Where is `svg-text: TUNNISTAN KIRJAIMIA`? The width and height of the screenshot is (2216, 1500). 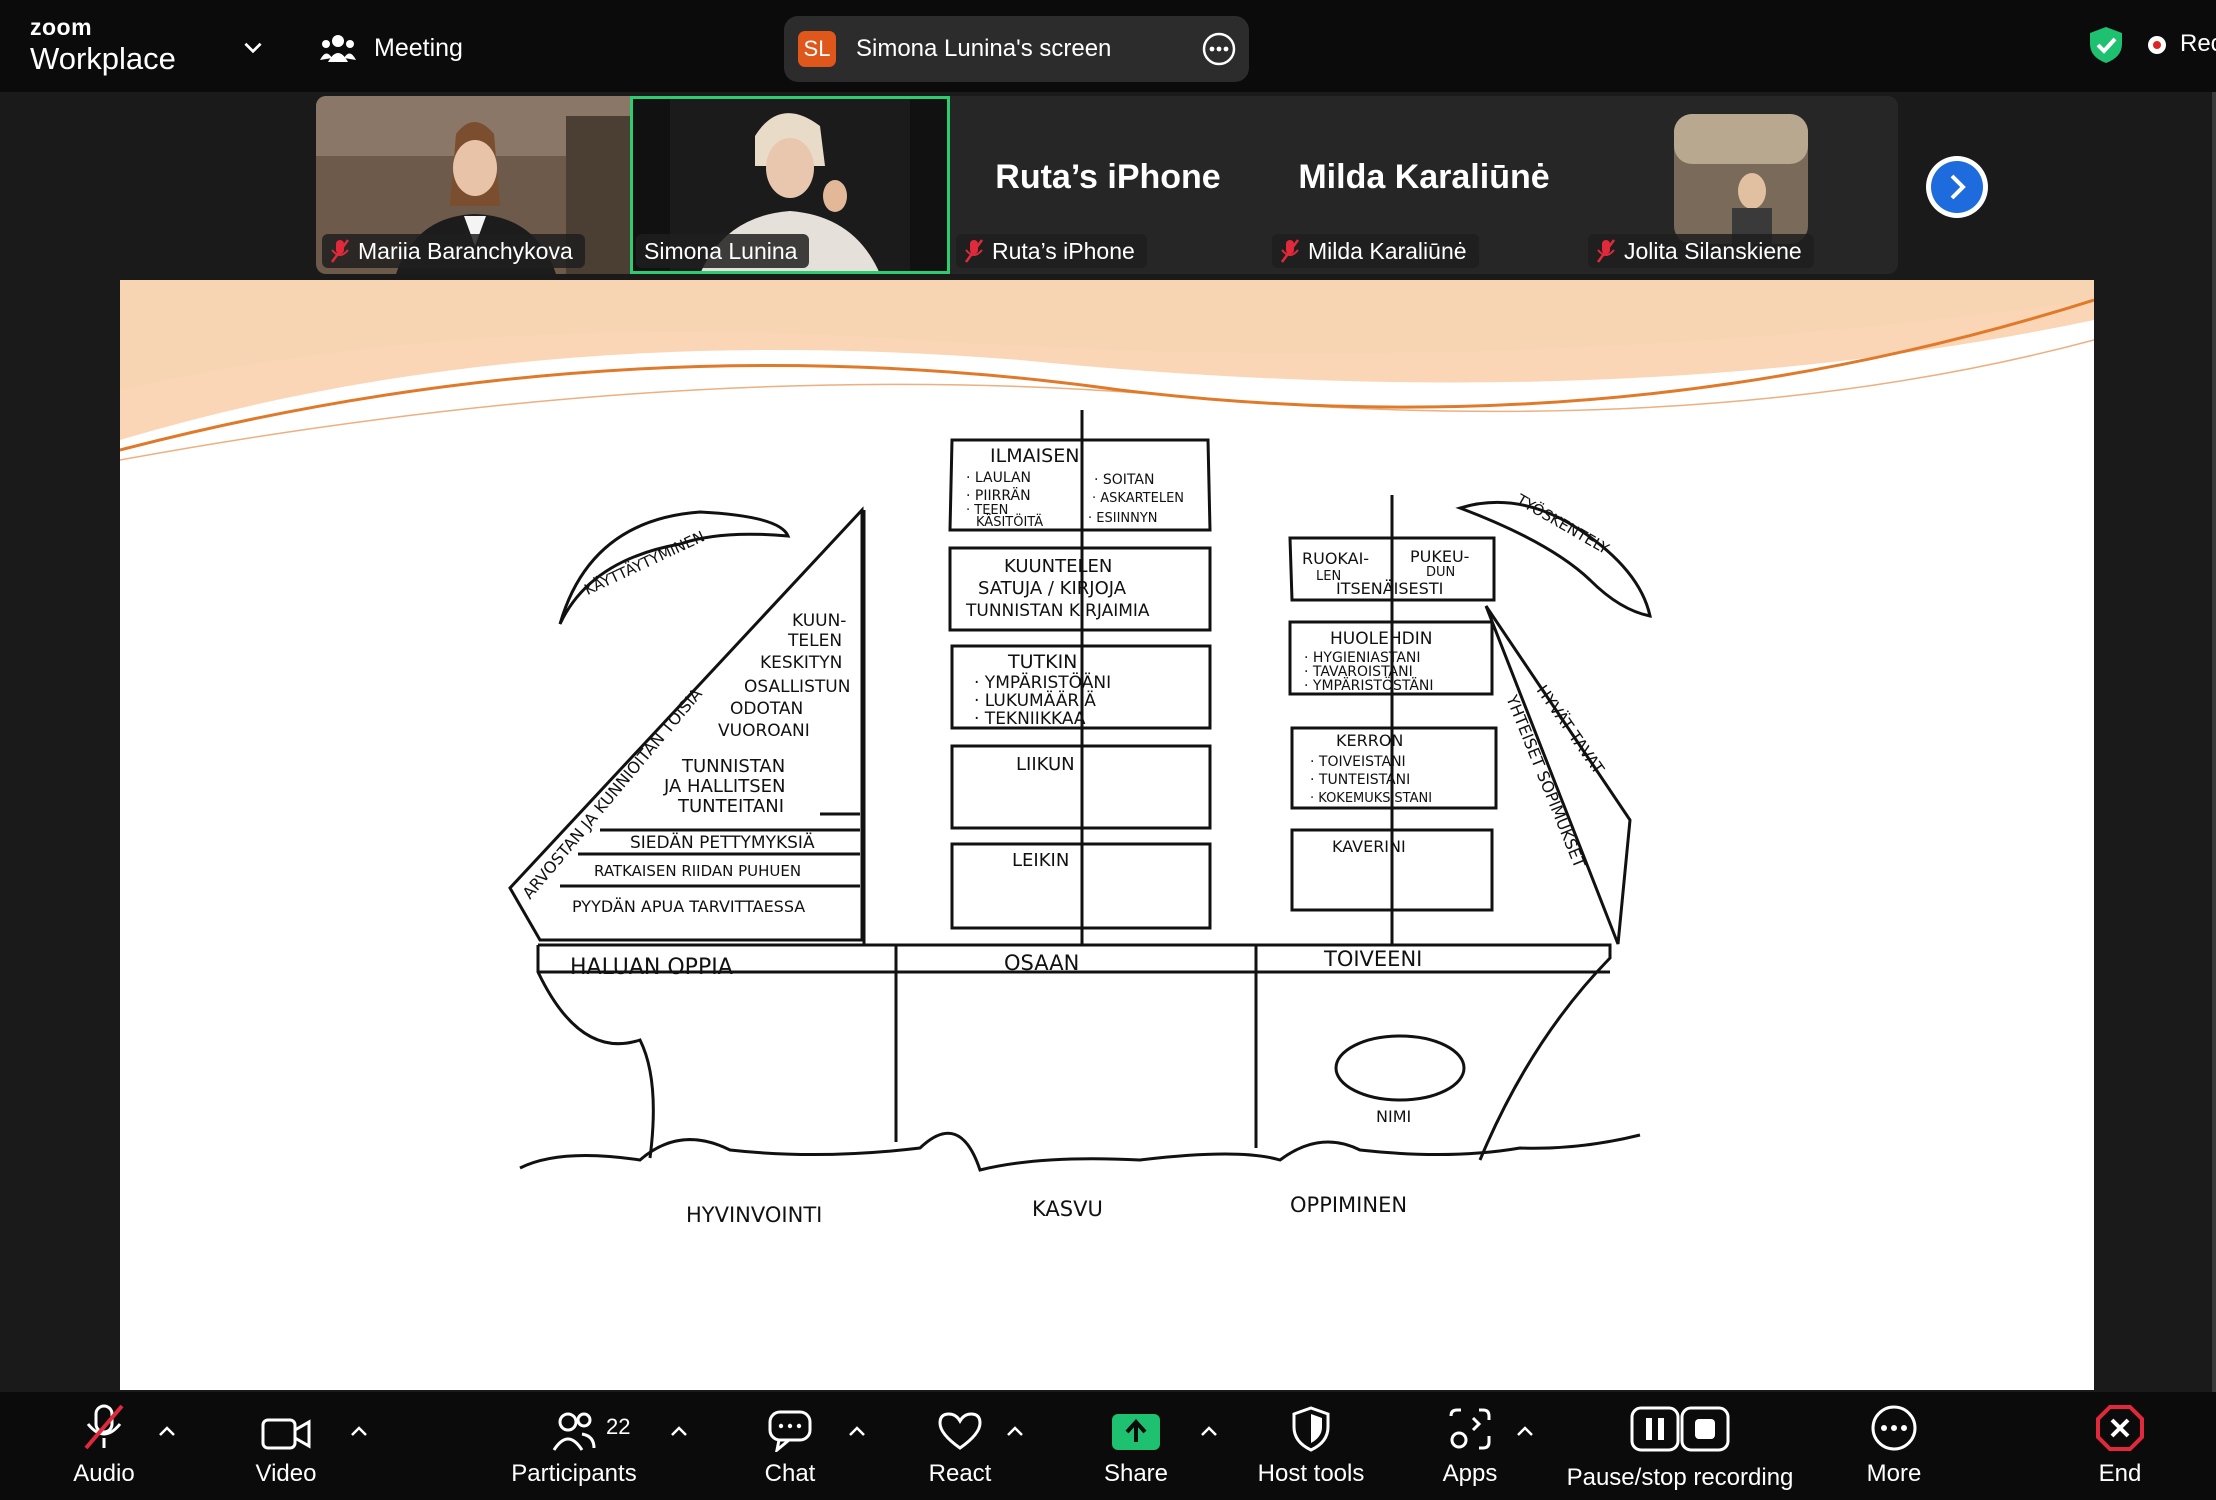 svg-text: TUNNISTAN KIRJAIMIA is located at coordinates (1057, 611).